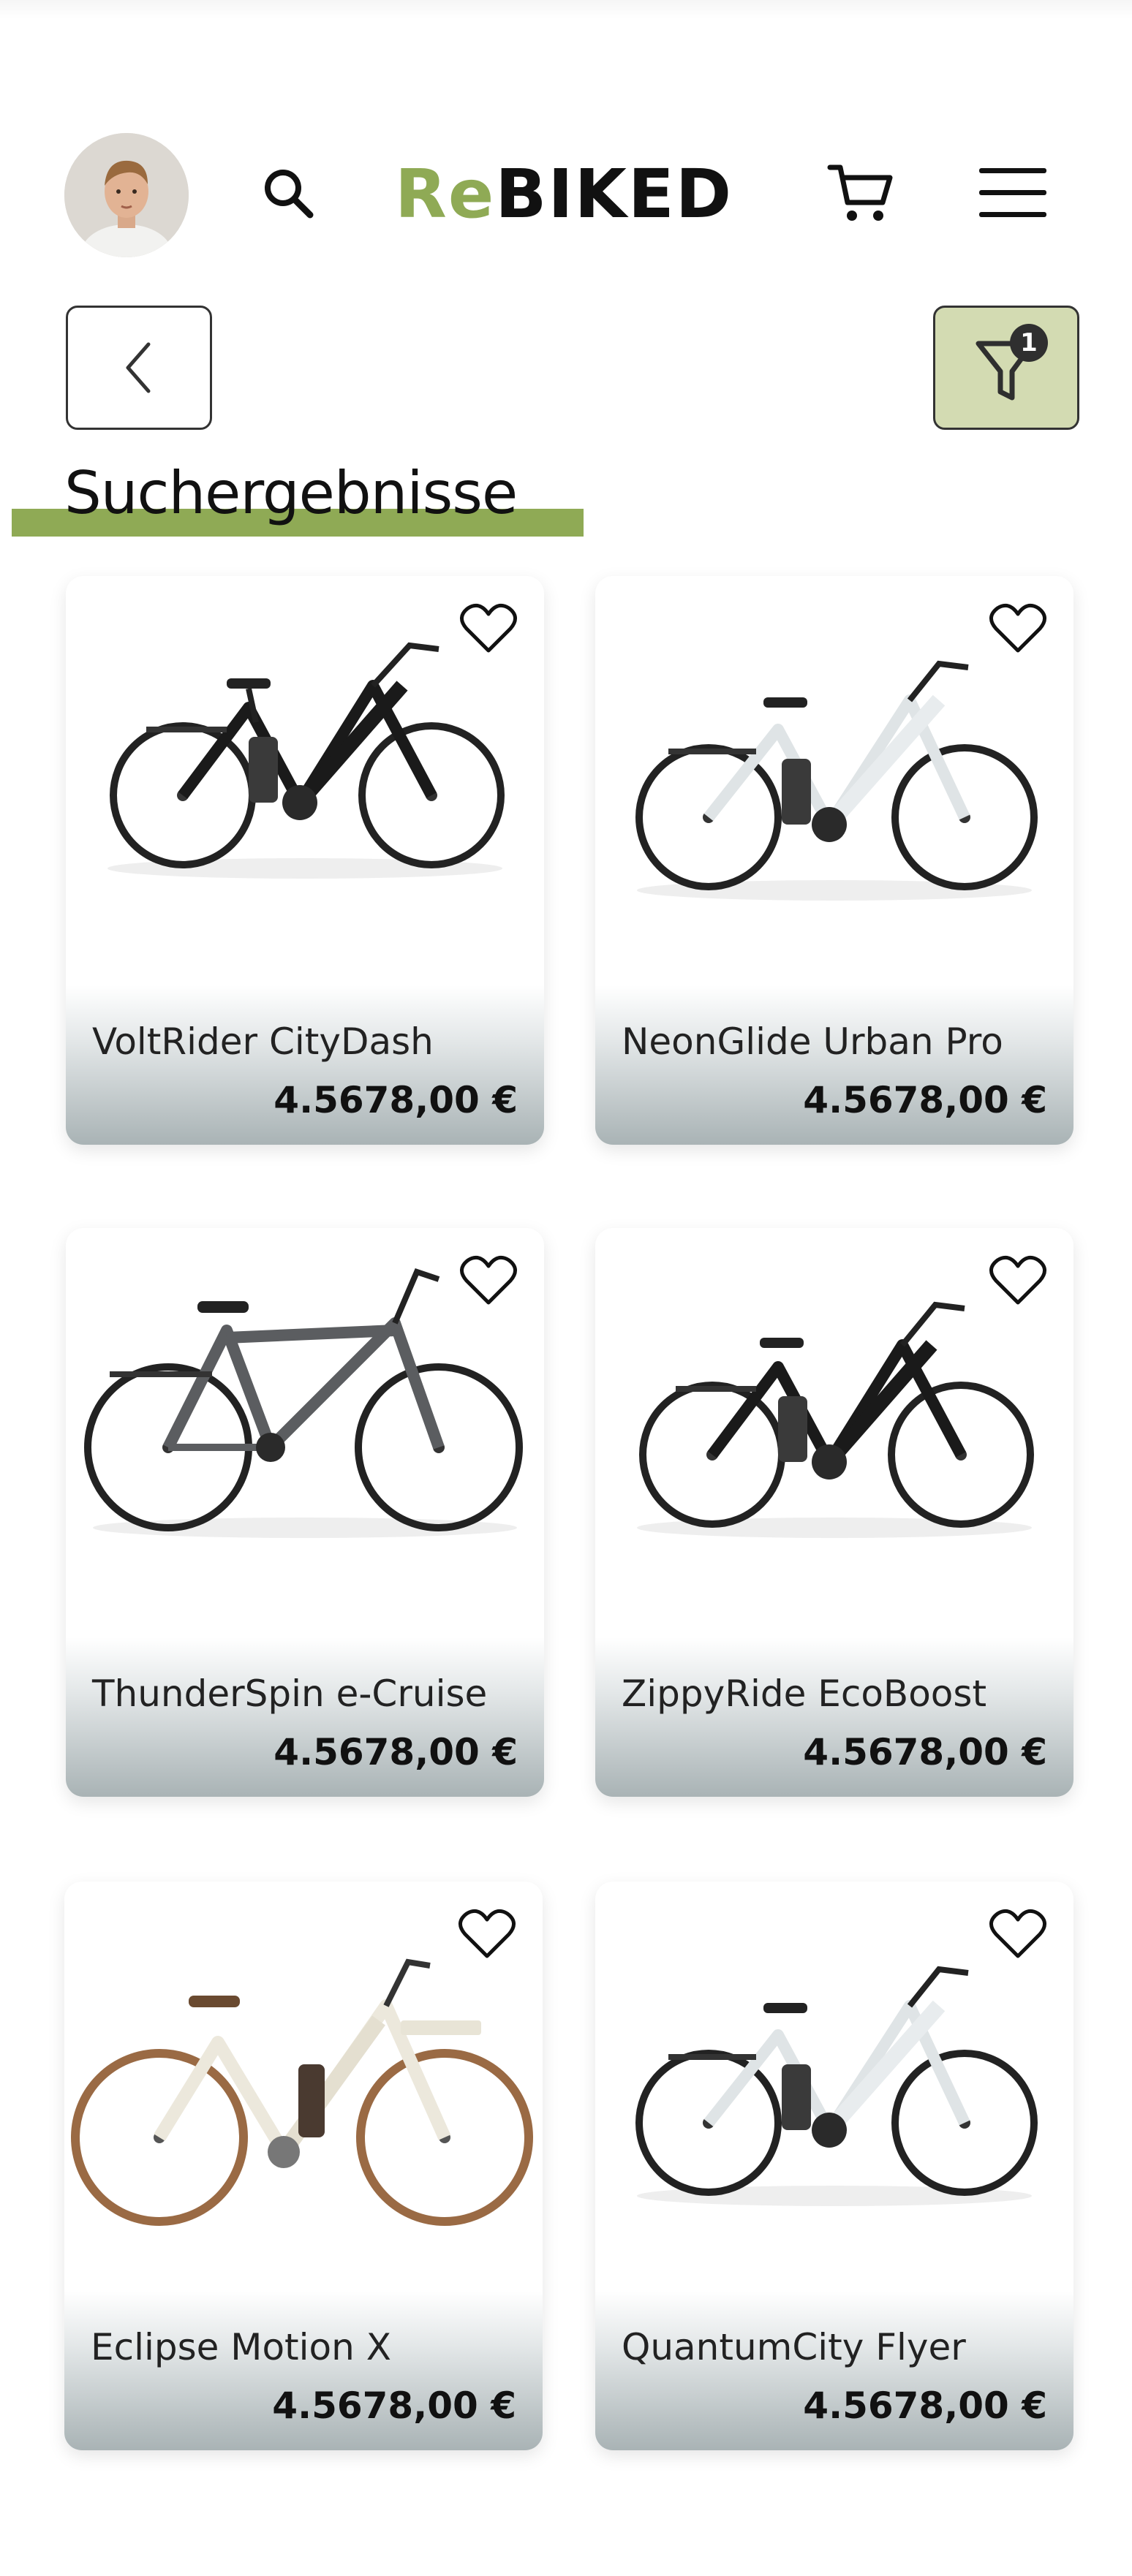  What do you see at coordinates (834, 2370) in the screenshot?
I see `product-info: QuantumCity Flyer 4.5678,00 €` at bounding box center [834, 2370].